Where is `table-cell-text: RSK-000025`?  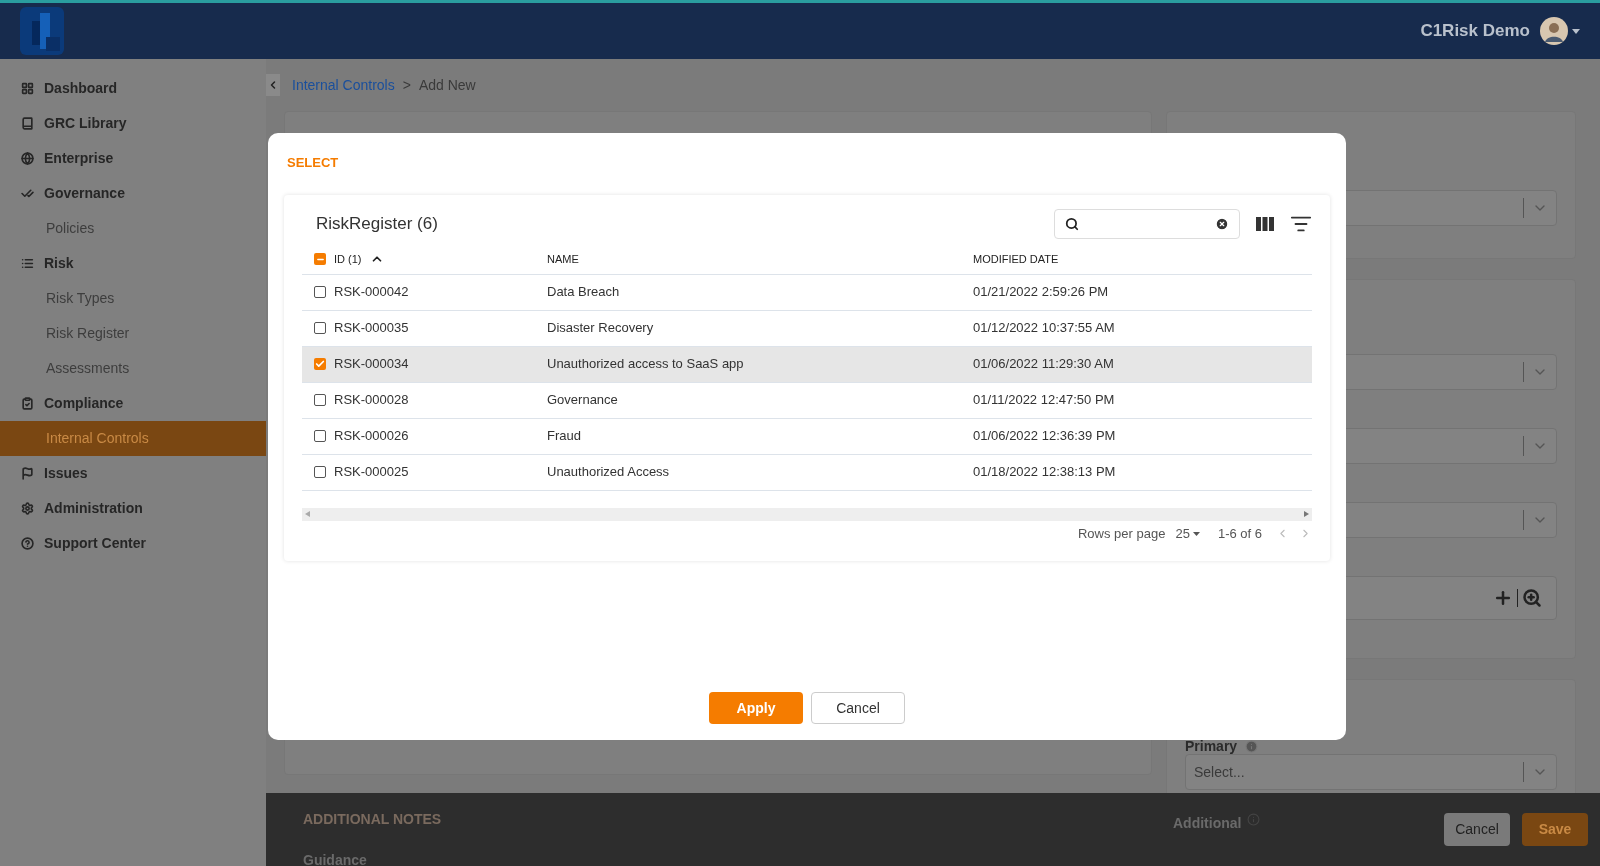 table-cell-text: RSK-000025 is located at coordinates (371, 472).